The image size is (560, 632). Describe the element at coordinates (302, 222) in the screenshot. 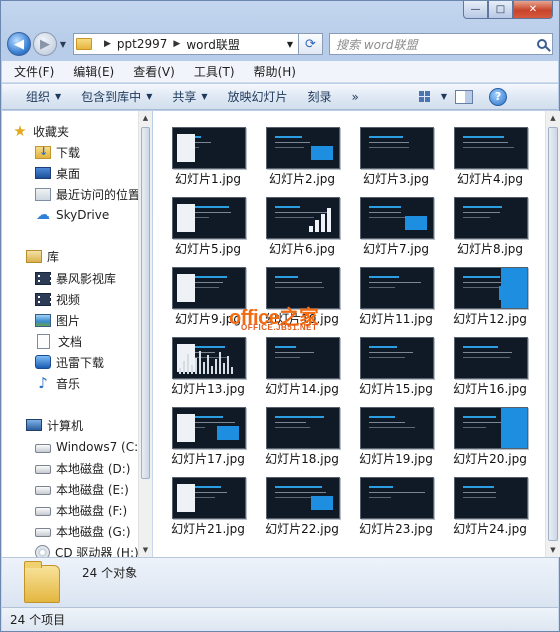

I see `file-item: 幻灯片6.jpg` at that location.